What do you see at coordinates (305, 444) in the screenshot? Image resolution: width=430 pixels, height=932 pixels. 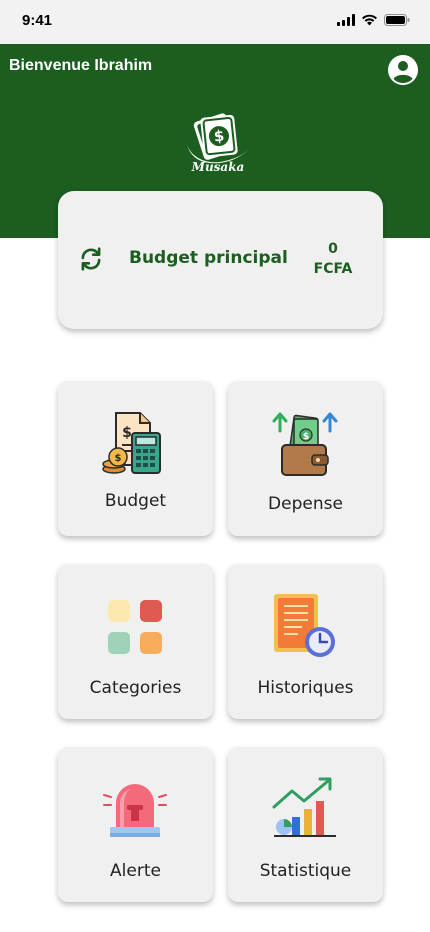 I see `wallet-money-icon: $` at bounding box center [305, 444].